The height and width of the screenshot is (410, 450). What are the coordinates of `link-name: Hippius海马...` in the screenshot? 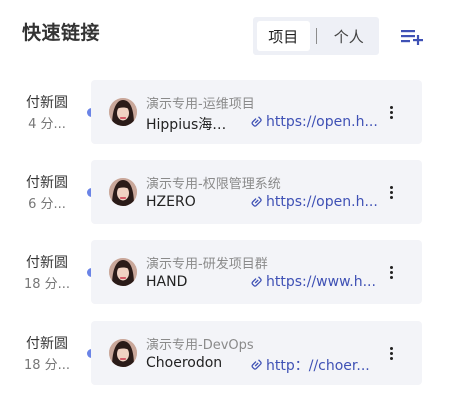 It's located at (192, 125).